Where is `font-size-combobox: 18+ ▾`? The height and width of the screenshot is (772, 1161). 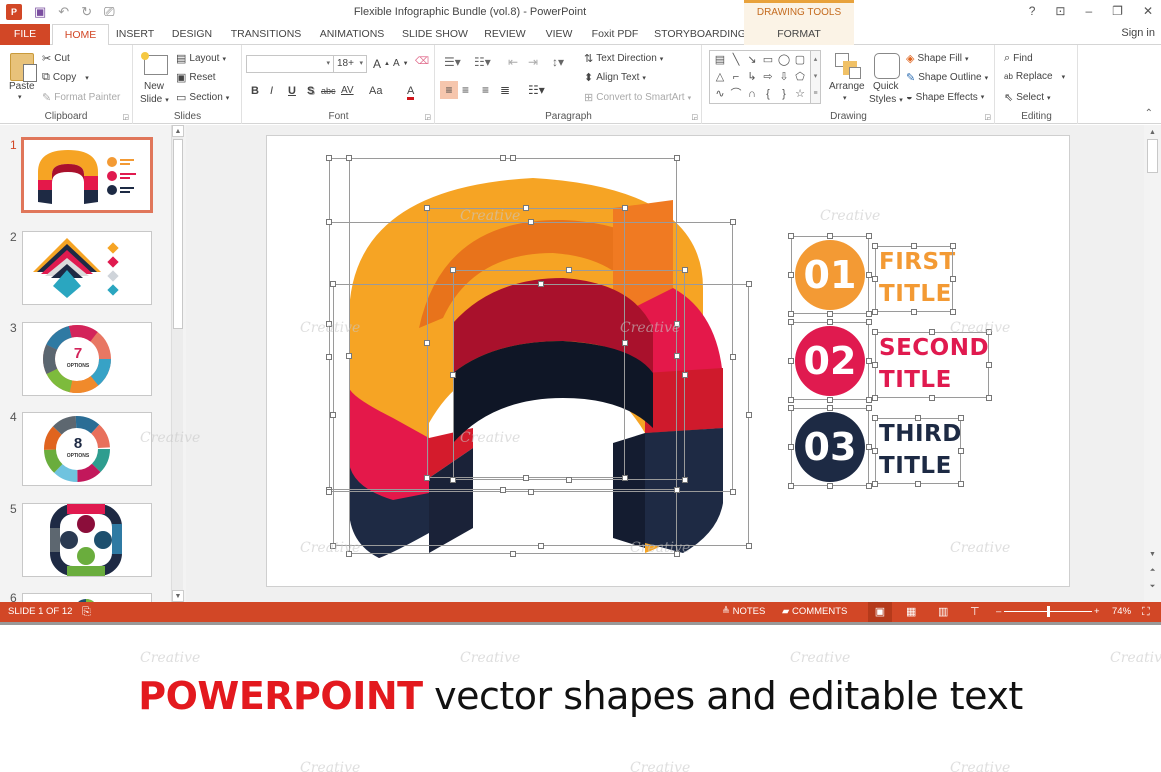 font-size-combobox: 18+ ▾ is located at coordinates (350, 64).